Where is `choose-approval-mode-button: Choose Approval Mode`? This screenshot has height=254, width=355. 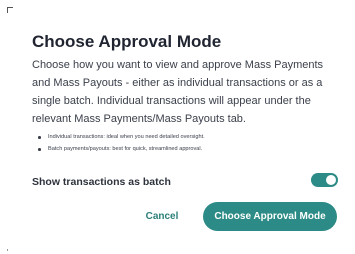 choose-approval-mode-button: Choose Approval Mode is located at coordinates (270, 216).